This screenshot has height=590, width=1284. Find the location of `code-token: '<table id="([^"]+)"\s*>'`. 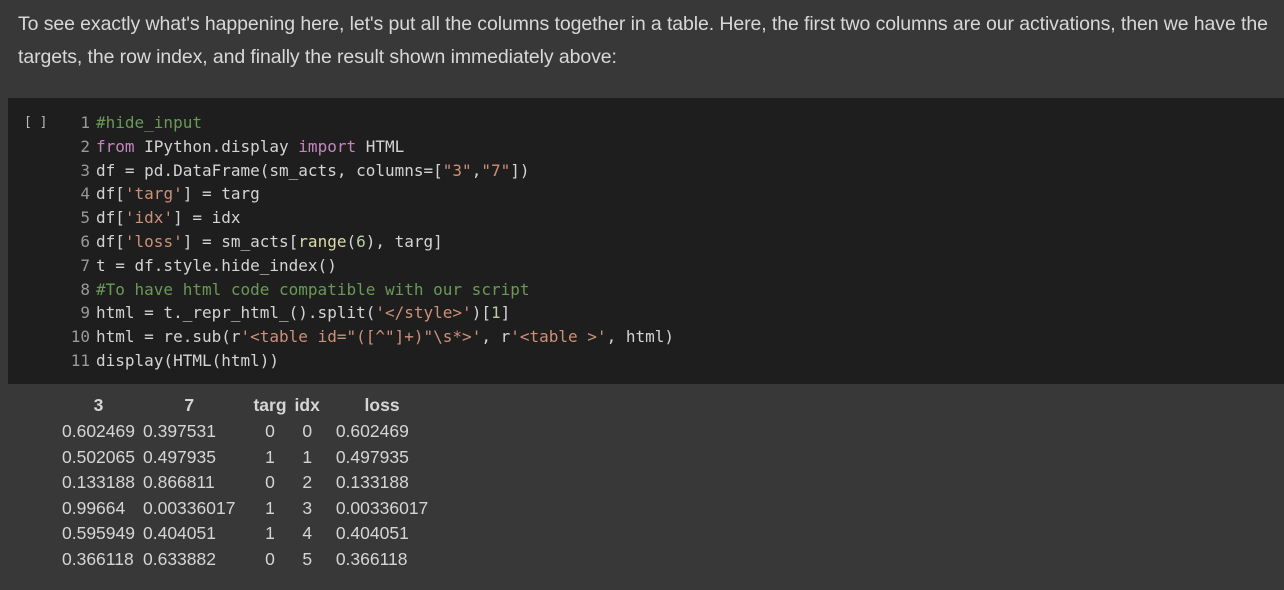

code-token: '<table id="([^"]+)"\s*>' is located at coordinates (361, 337).